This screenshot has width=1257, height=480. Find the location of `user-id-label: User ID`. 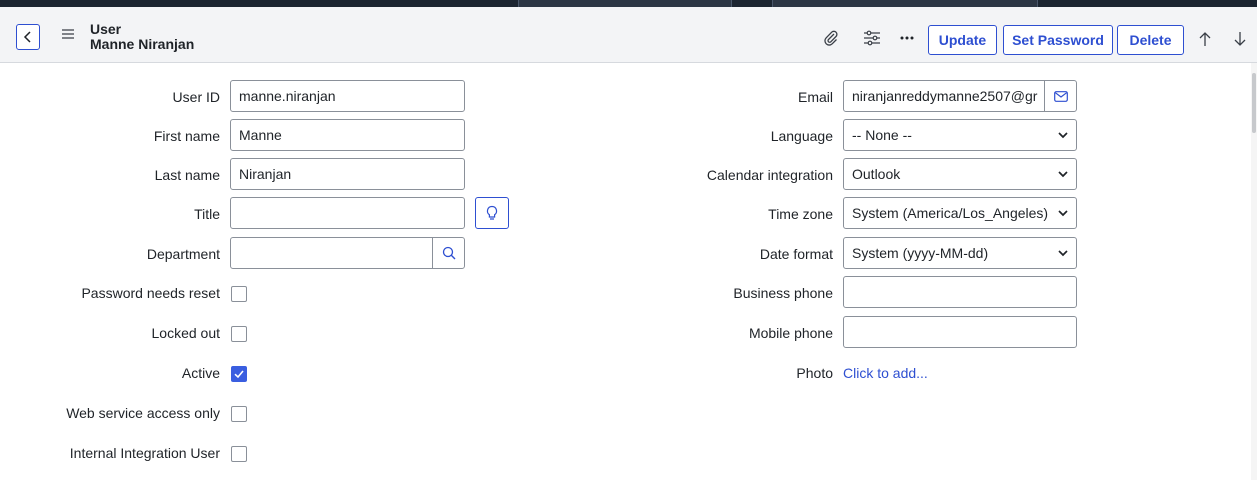

user-id-label: User ID is located at coordinates (196, 97).